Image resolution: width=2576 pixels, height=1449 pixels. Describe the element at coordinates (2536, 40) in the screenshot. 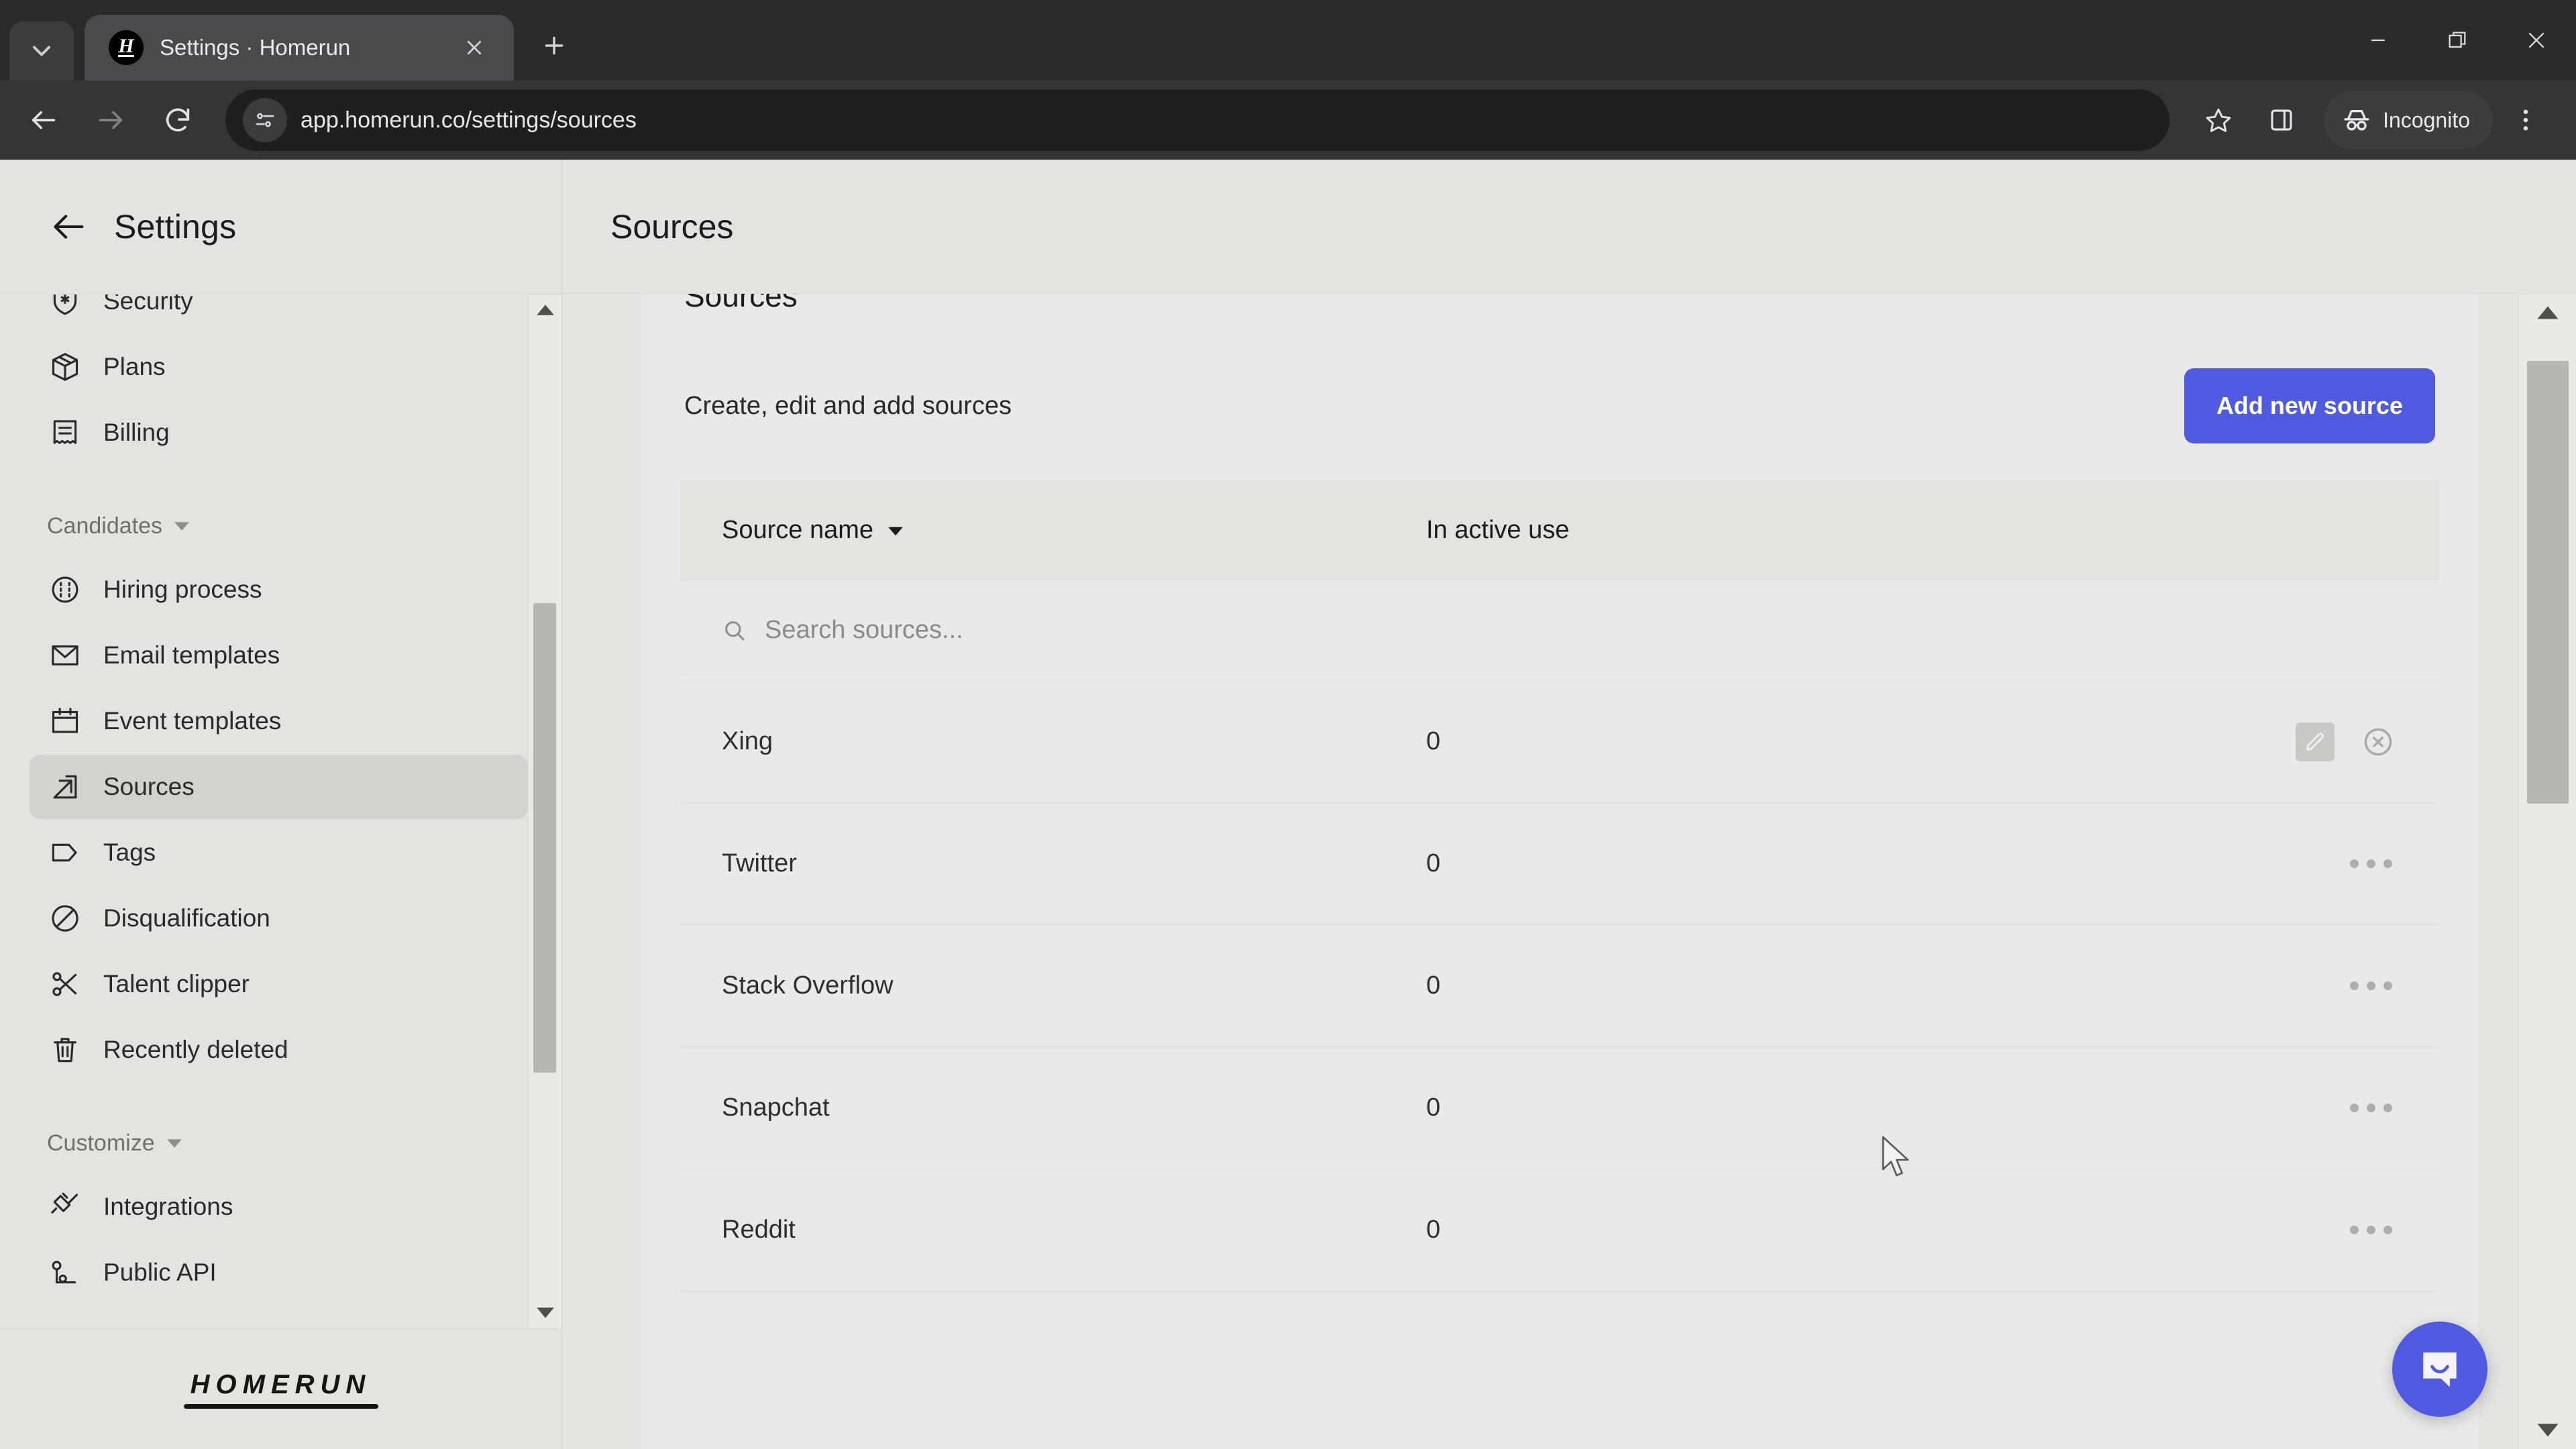

I see `close-window-icon` at that location.